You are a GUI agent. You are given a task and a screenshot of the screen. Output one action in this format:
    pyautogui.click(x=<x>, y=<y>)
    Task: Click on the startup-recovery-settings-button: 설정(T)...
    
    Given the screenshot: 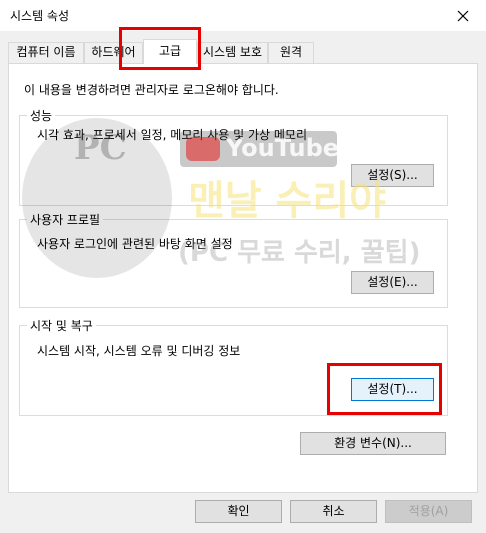 What is the action you would take?
    pyautogui.click(x=392, y=389)
    